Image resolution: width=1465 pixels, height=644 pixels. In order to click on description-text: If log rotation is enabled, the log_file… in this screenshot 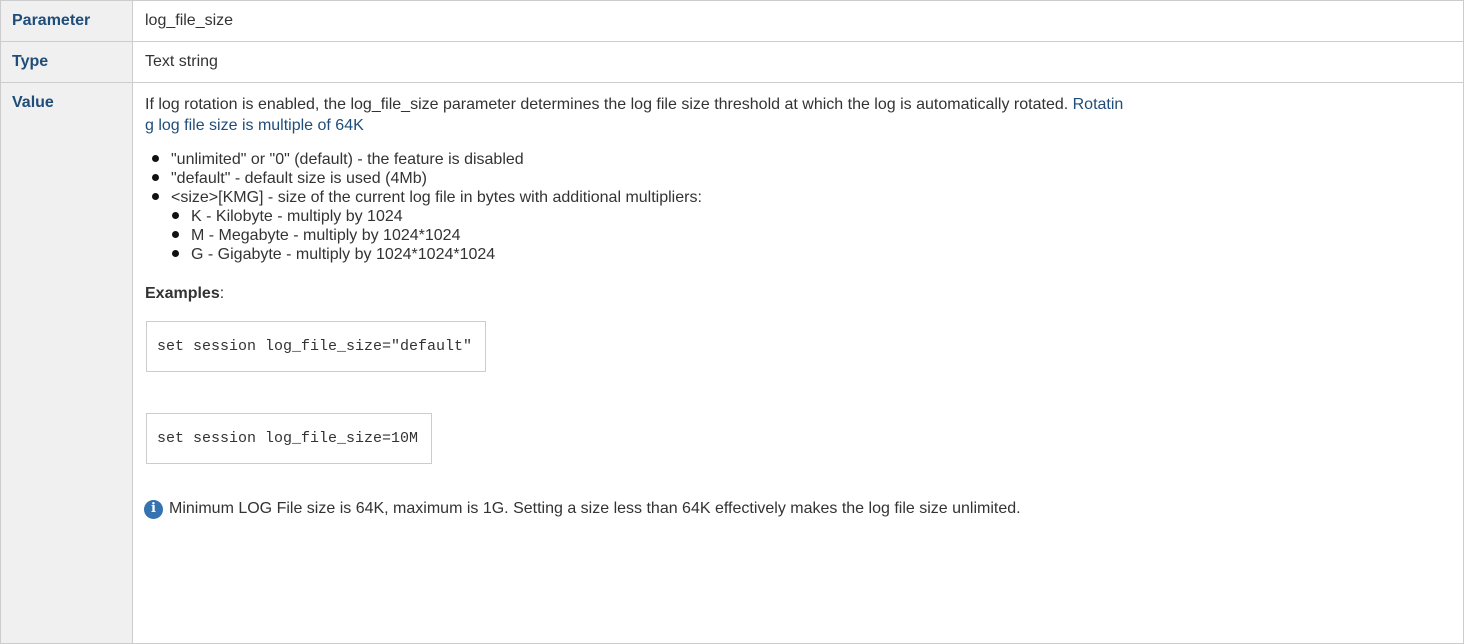, I will do `click(609, 104)`.